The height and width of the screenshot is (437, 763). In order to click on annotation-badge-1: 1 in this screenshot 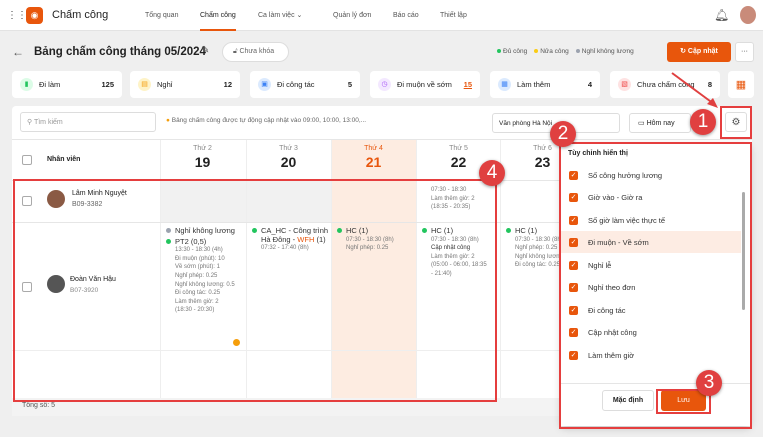, I will do `click(703, 122)`.